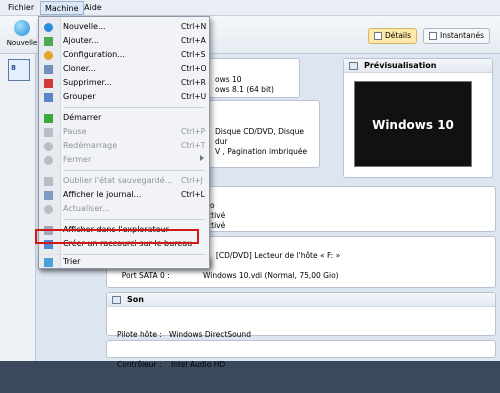 This screenshot has width=500, height=393. I want to click on audio-title: Son, so click(135, 299).